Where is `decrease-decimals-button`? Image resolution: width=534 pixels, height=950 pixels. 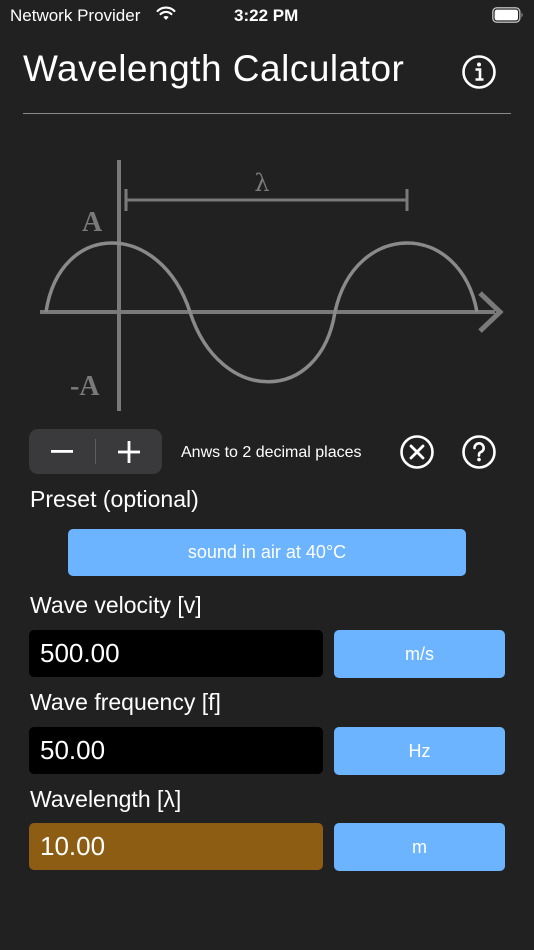 decrease-decimals-button is located at coordinates (62, 451).